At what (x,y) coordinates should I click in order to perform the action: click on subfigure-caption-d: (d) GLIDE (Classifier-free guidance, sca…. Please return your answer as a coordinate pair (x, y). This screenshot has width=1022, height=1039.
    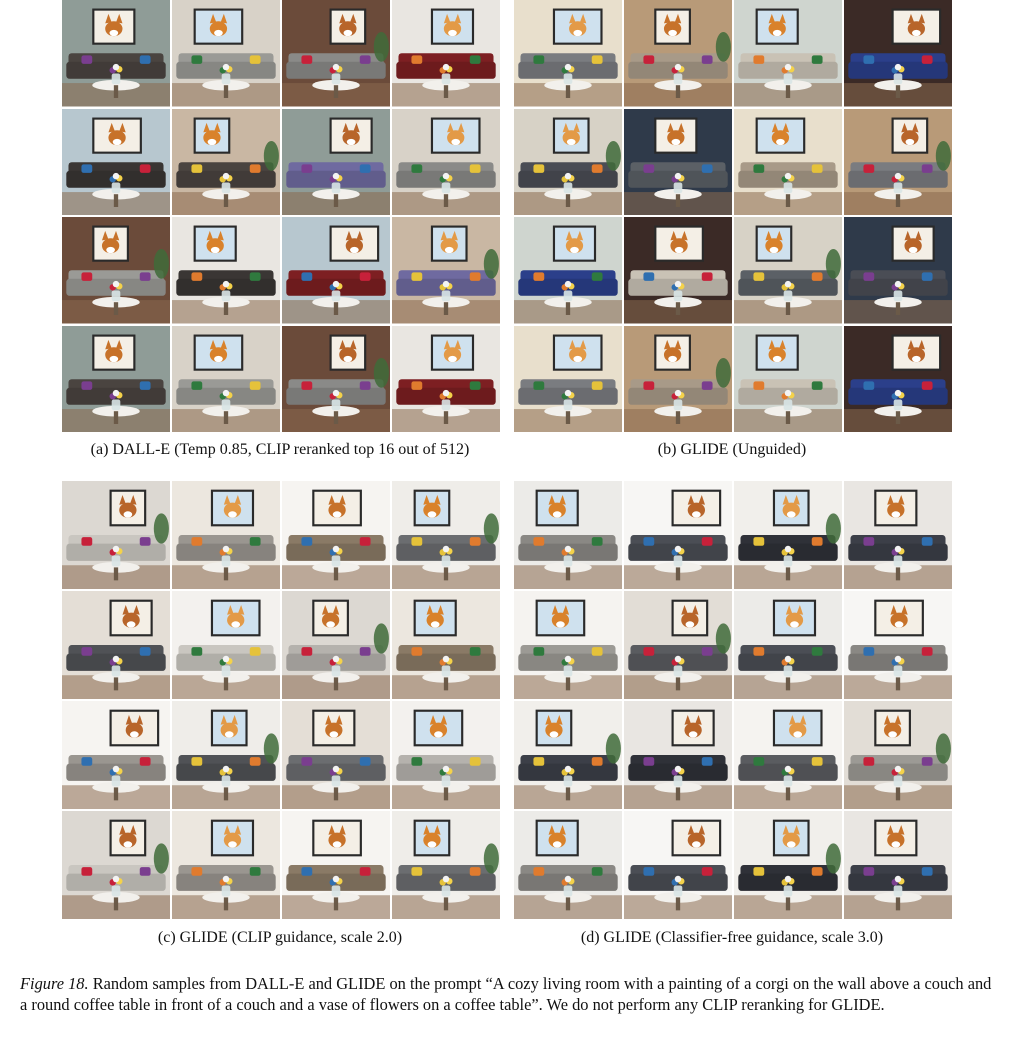
    Looking at the image, I should click on (732, 937).